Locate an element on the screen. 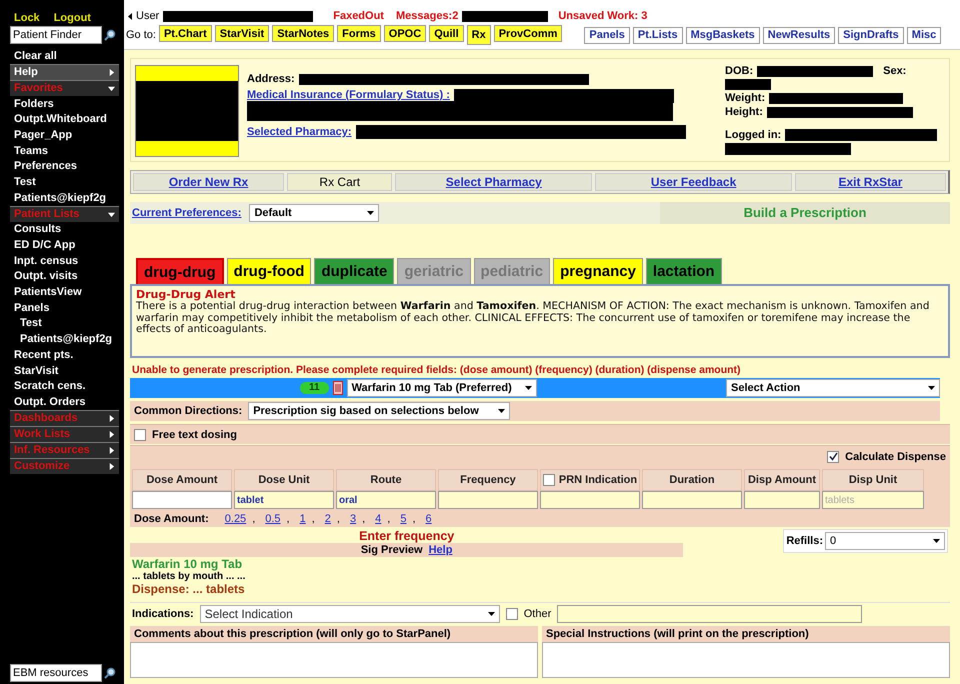  dose-input-field: tablet is located at coordinates (284, 500).